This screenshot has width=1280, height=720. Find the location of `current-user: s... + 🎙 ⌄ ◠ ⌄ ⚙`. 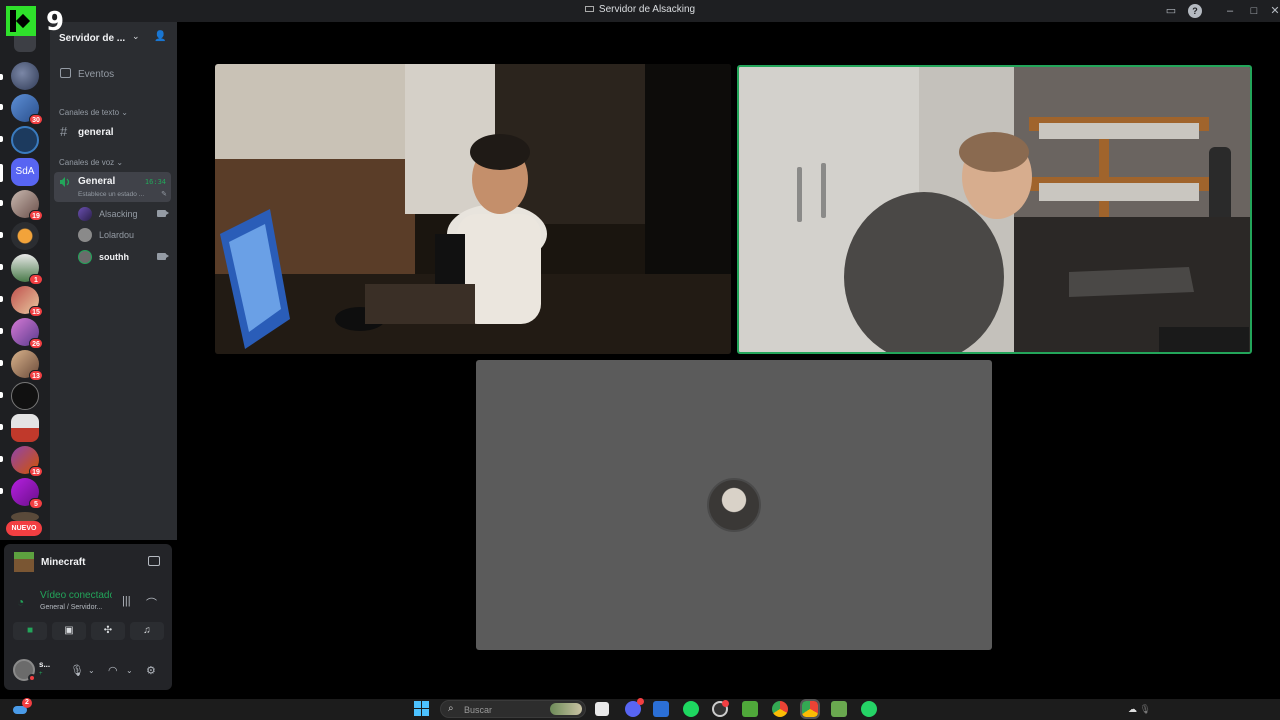

current-user: s... + 🎙 ⌄ ◠ ⌄ ⚙ is located at coordinates (88, 671).